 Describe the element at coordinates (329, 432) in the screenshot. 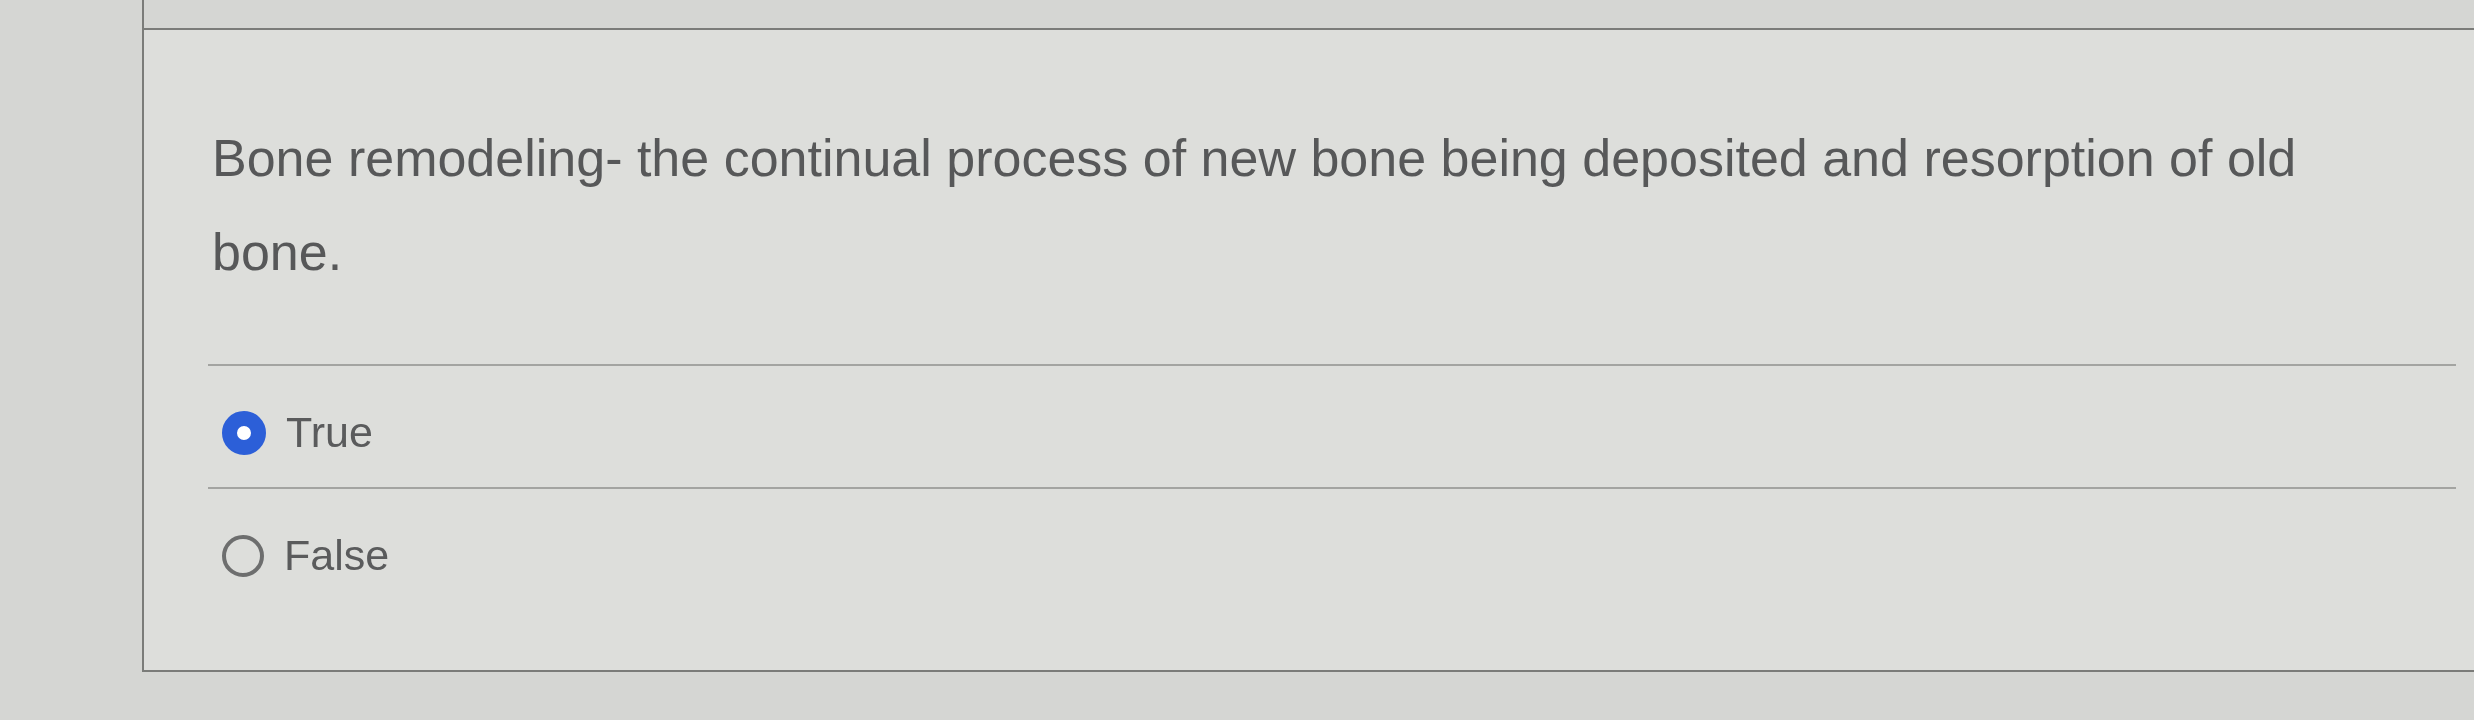

I see `option-label: True` at that location.